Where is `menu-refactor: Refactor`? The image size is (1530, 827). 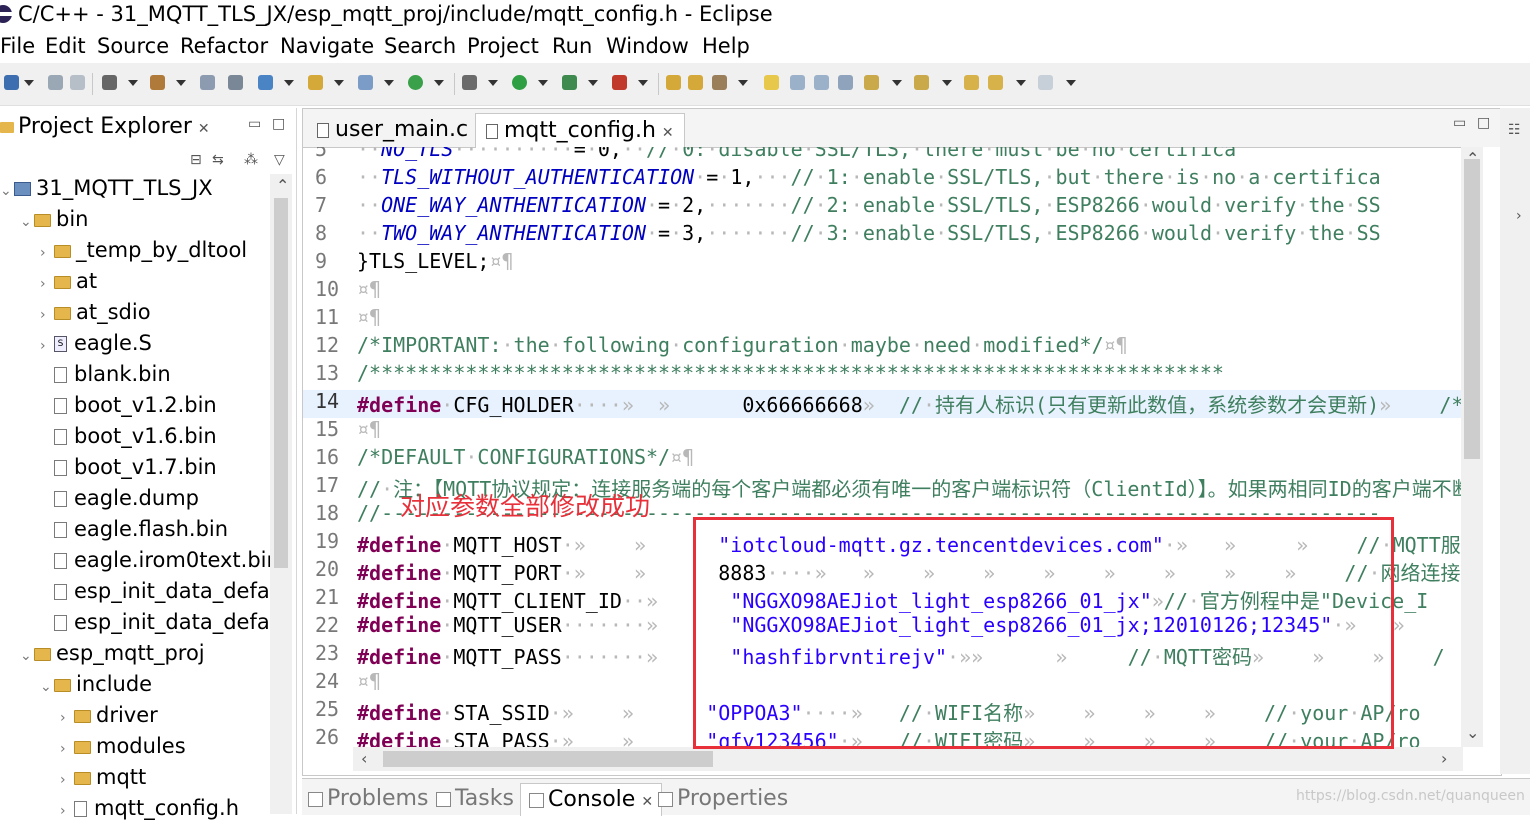
menu-refactor: Refactor is located at coordinates (224, 46).